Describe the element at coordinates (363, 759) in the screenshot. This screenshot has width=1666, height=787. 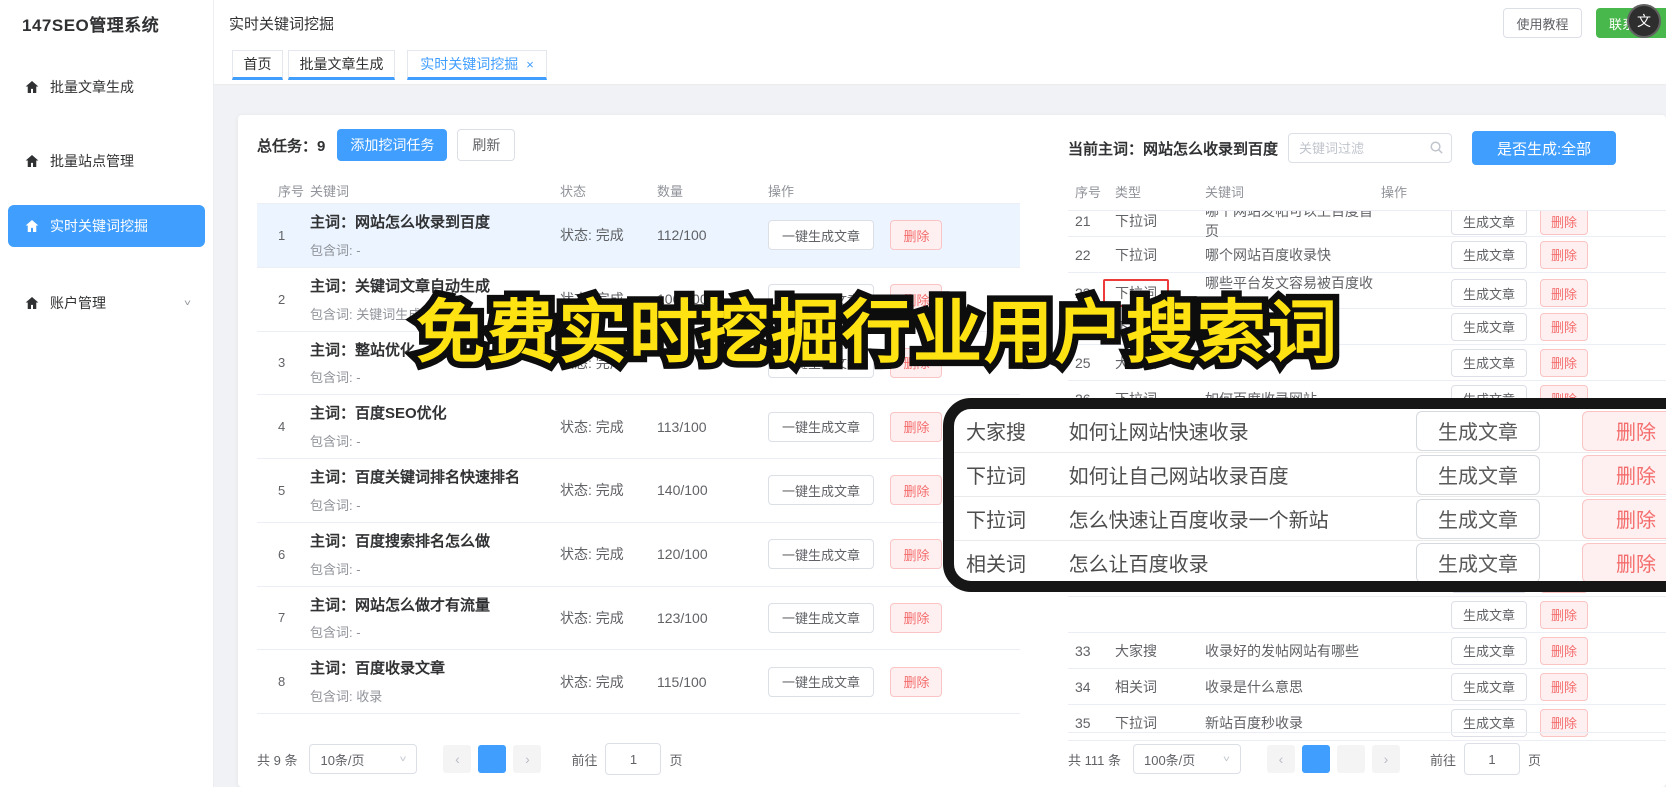
I see `page-size-select: 10条/页 ˅` at that location.